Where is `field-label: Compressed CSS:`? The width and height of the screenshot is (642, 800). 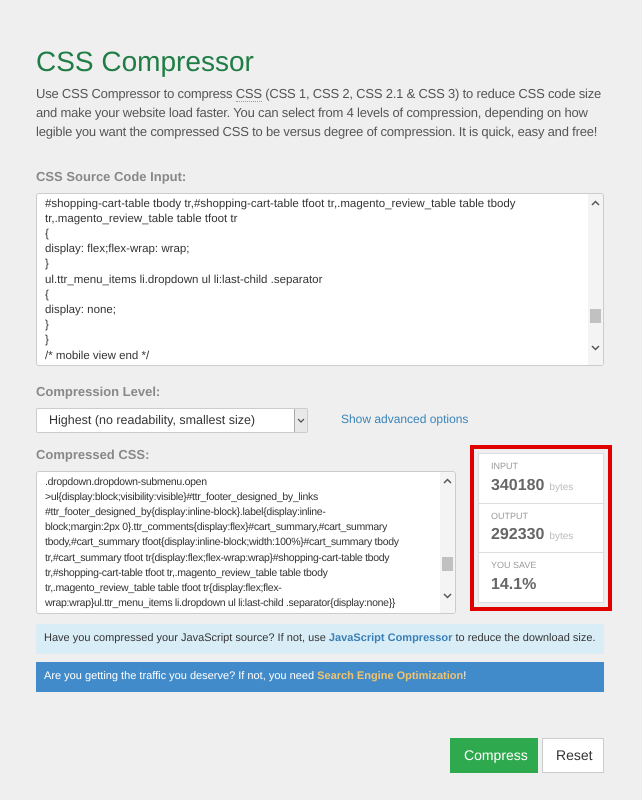 field-label: Compressed CSS: is located at coordinates (93, 455).